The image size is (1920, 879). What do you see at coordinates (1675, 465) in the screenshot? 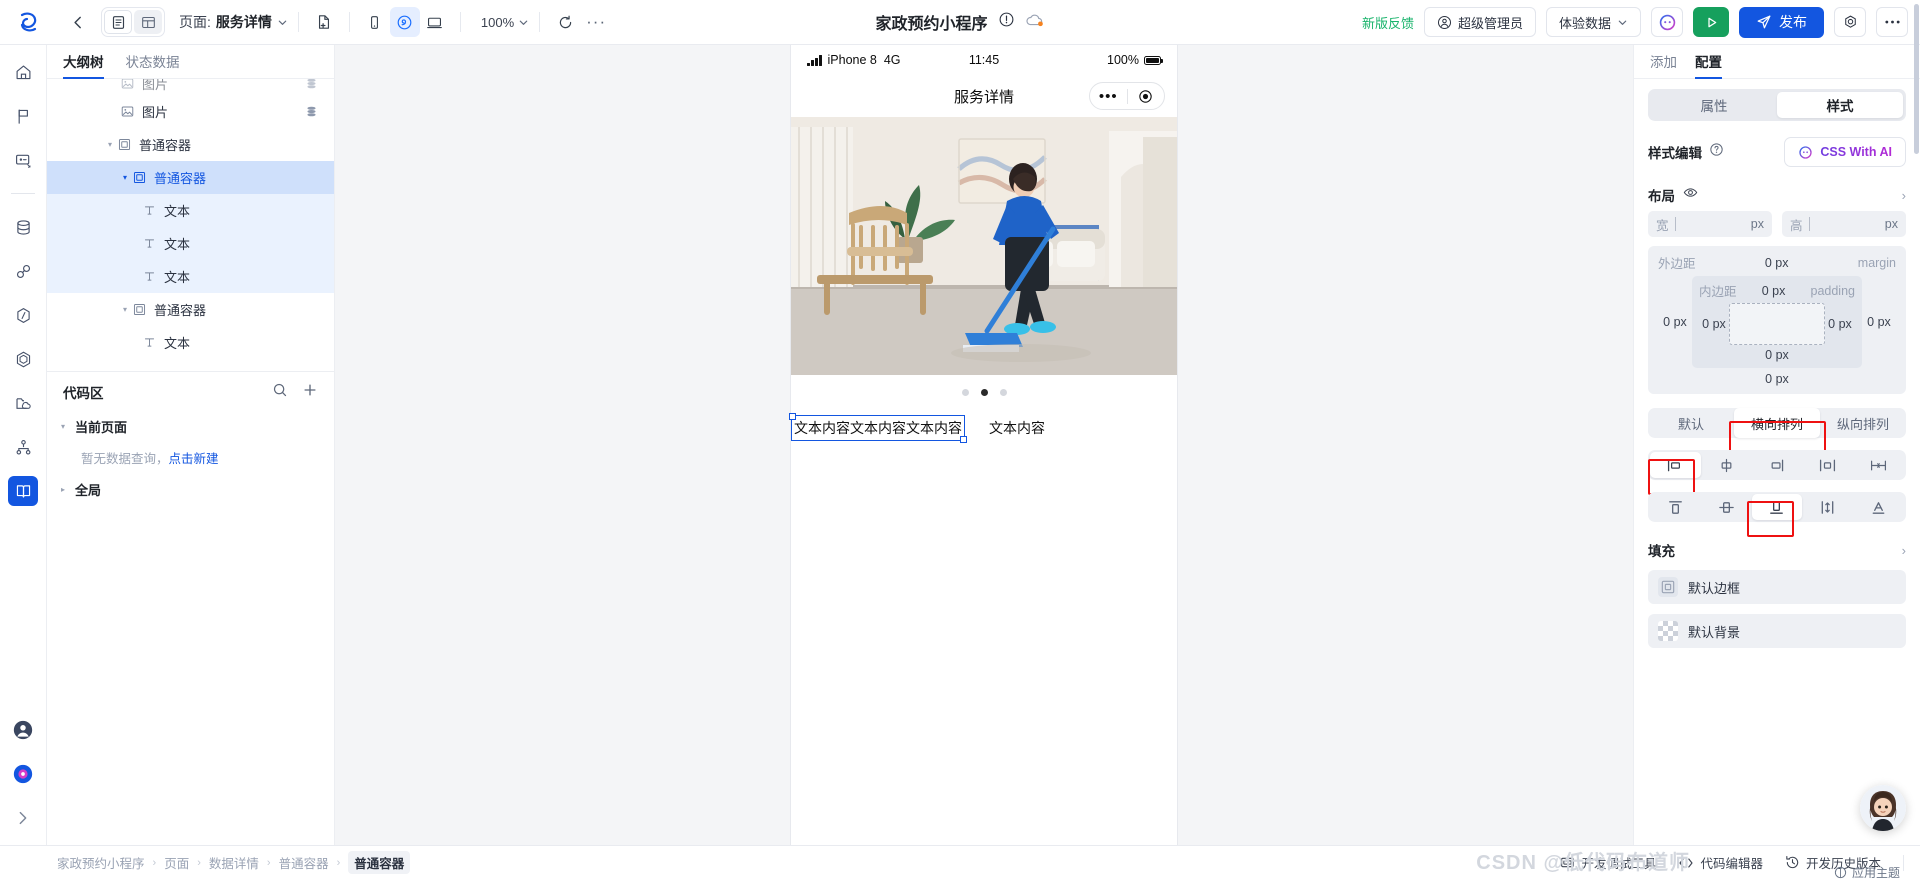
I see `align-left-icon` at bounding box center [1675, 465].